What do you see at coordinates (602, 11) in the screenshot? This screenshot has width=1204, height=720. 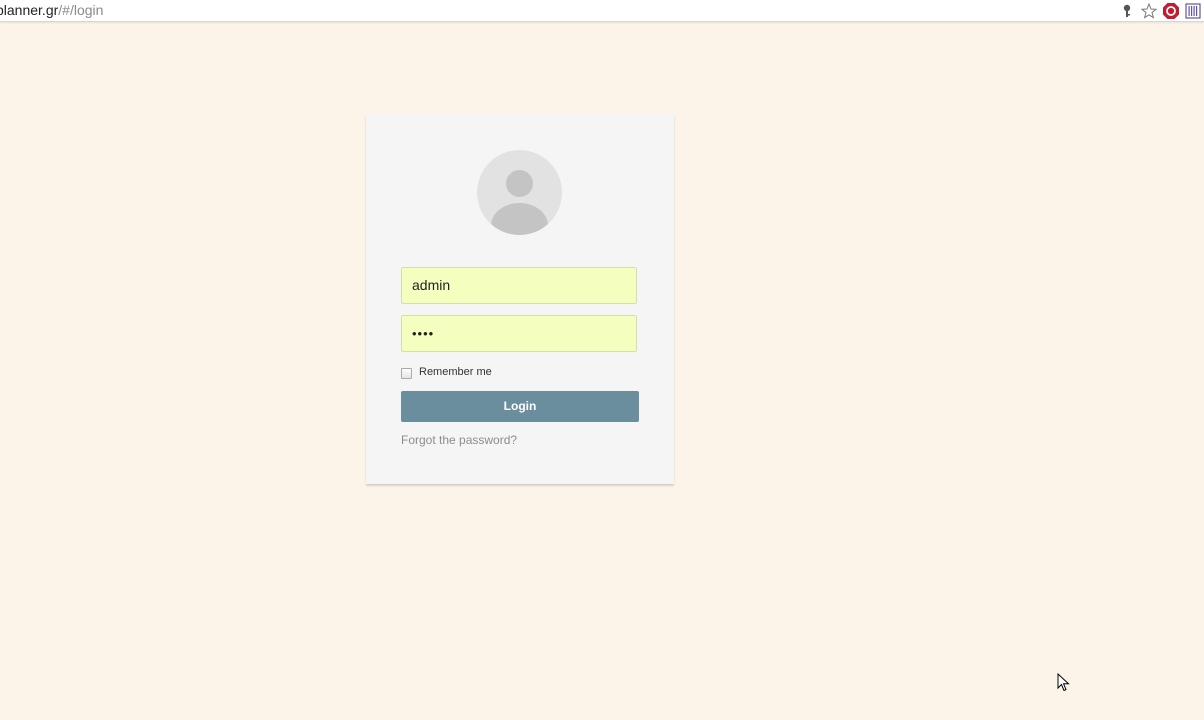 I see `browser-address-bar: planner.gr/#/login` at bounding box center [602, 11].